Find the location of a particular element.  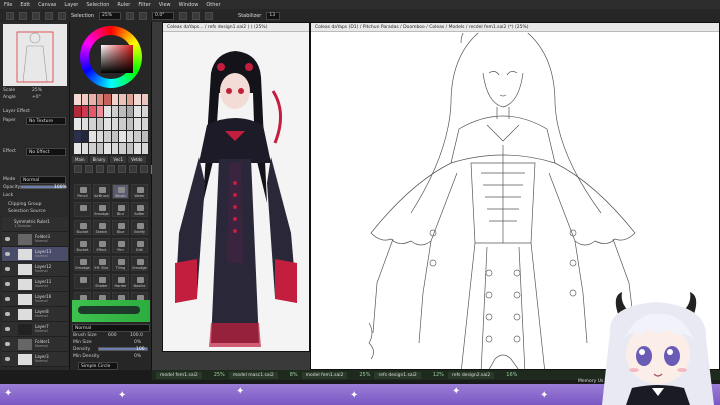

effect-select: No Effect is located at coordinates (46, 152).